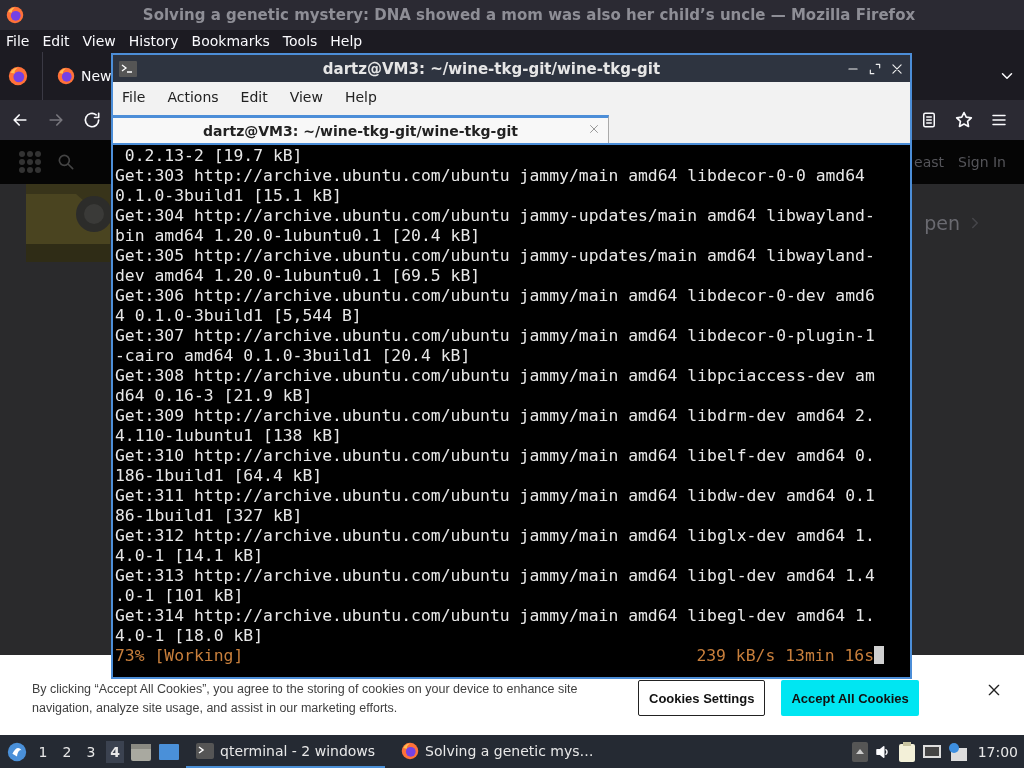 The width and height of the screenshot is (1024, 768). What do you see at coordinates (495, 336) in the screenshot?
I see `terminal-line: Get:307 http://archive.ubuntu.com/ubuntu jammy/main amd64 libdecor-0-plugin-1` at bounding box center [495, 336].